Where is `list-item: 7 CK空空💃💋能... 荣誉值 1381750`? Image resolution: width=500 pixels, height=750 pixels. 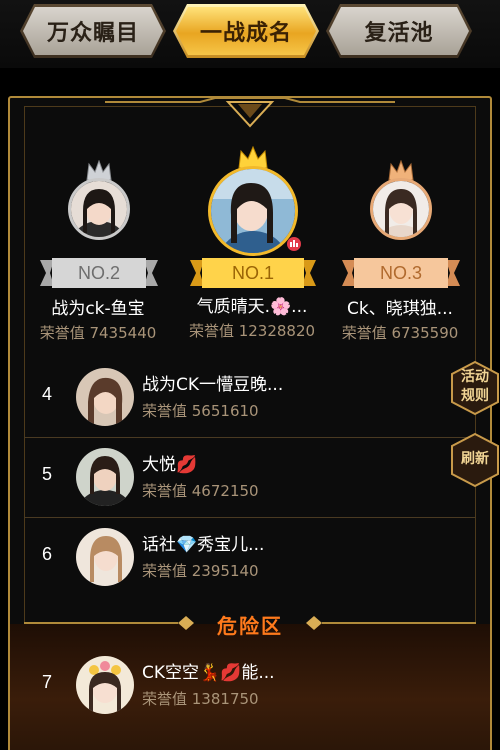
list-item: 7 CK空空💃💋能... 荣誉值 1381750 is located at coordinates (250, 686).